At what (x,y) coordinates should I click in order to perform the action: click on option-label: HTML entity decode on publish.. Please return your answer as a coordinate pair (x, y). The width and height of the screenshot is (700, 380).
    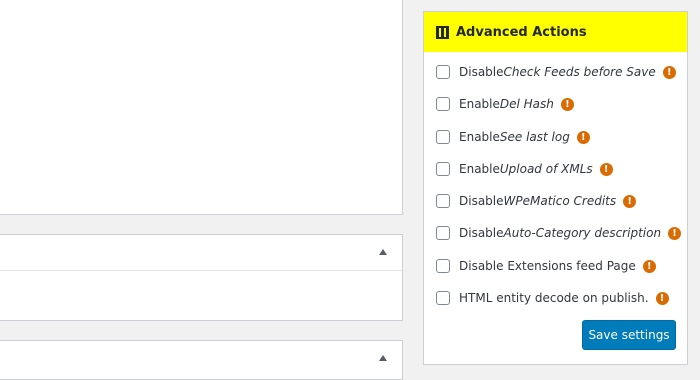
    Looking at the image, I should click on (554, 298).